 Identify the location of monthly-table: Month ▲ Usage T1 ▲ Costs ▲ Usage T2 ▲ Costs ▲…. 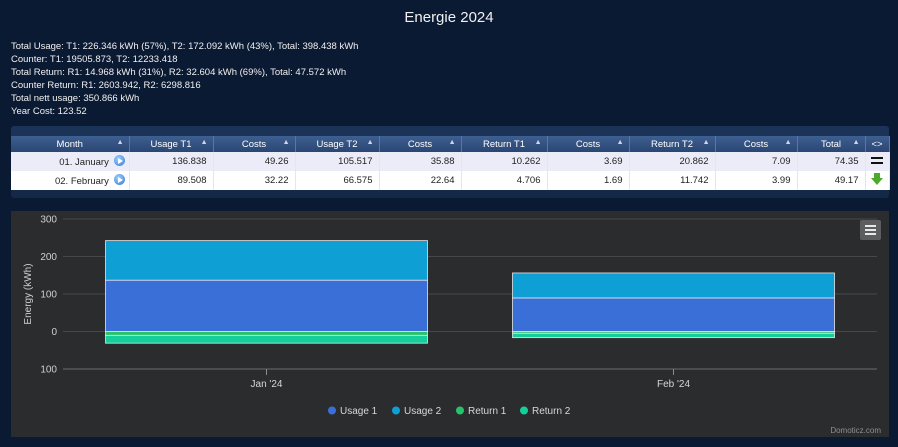
(450, 163).